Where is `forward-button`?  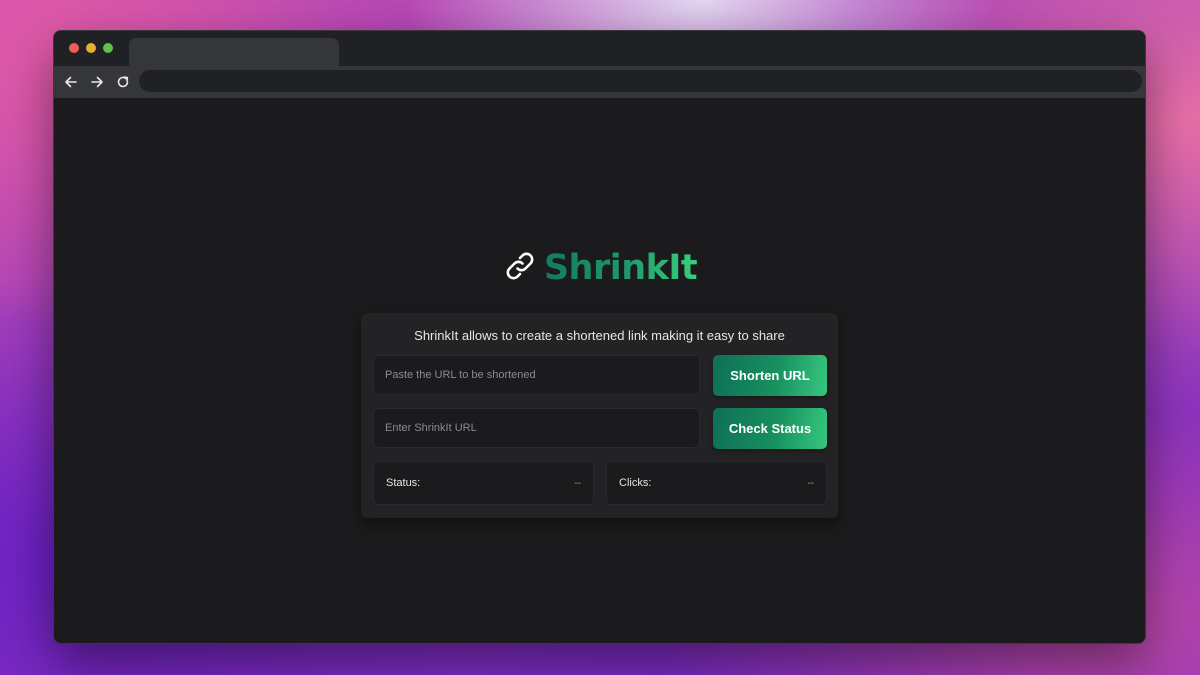 forward-button is located at coordinates (97, 82).